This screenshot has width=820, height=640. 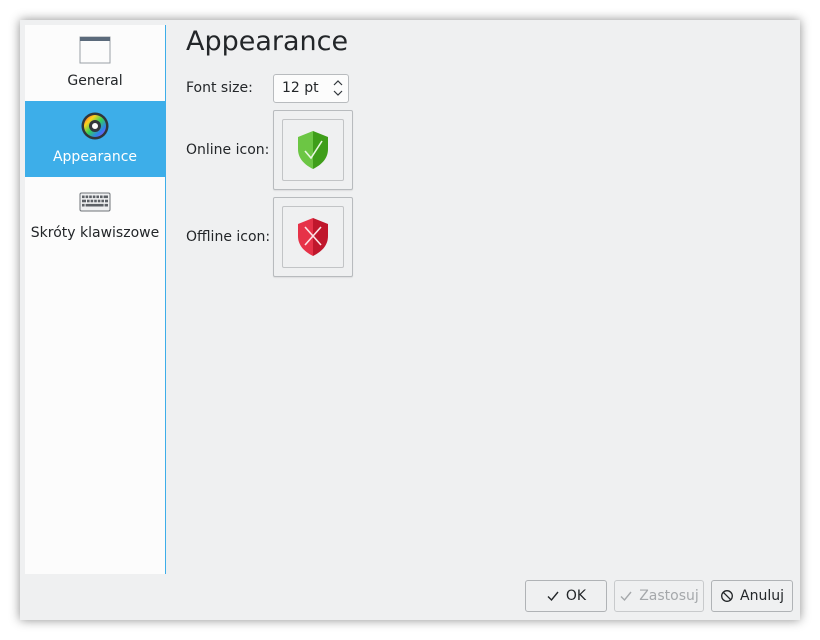 I want to click on shield-x-icon, so click(x=313, y=237).